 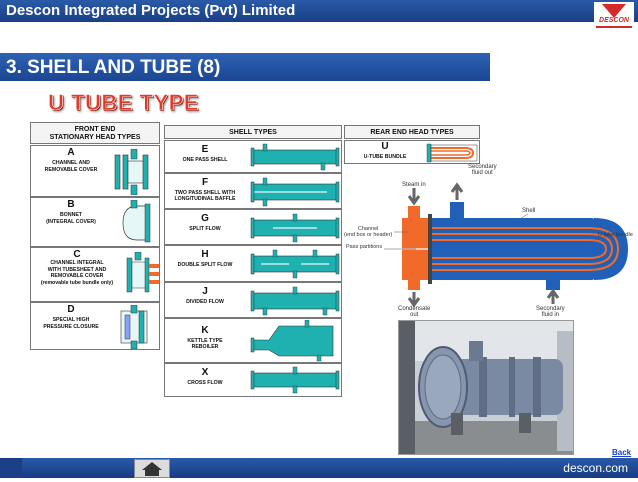 What do you see at coordinates (151, 10) in the screenshot?
I see `company-name: Descon Integrated Projects (Pvt) Limited` at bounding box center [151, 10].